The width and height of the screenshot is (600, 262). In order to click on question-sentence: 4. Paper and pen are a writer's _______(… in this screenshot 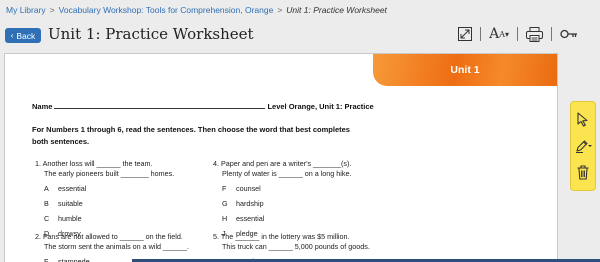, I will do `click(282, 163)`.